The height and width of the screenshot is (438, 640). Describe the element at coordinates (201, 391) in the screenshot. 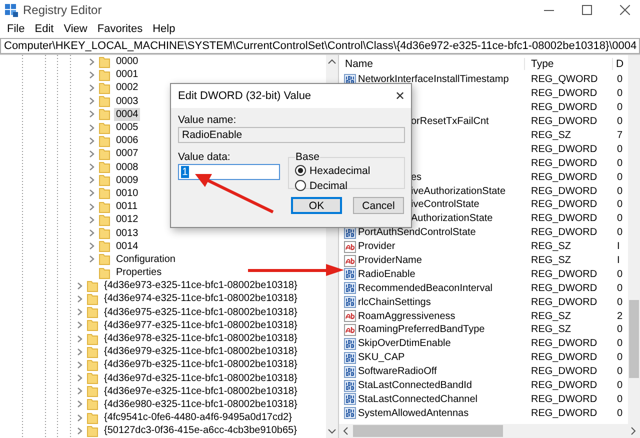

I see `tree-item: {4d36e97e-e325-11ce-bfc1-08002be10318}` at that location.